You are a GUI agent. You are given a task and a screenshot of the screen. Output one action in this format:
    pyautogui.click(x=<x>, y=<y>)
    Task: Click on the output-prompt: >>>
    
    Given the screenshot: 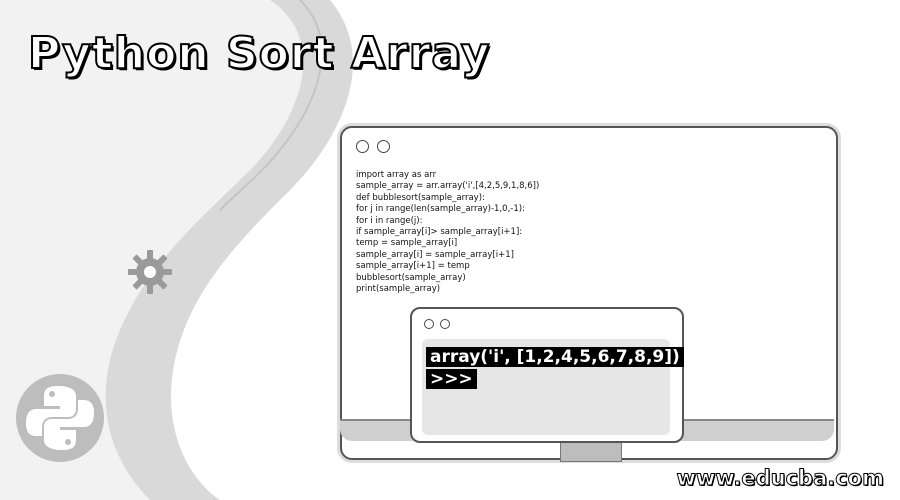 What is the action you would take?
    pyautogui.click(x=451, y=379)
    